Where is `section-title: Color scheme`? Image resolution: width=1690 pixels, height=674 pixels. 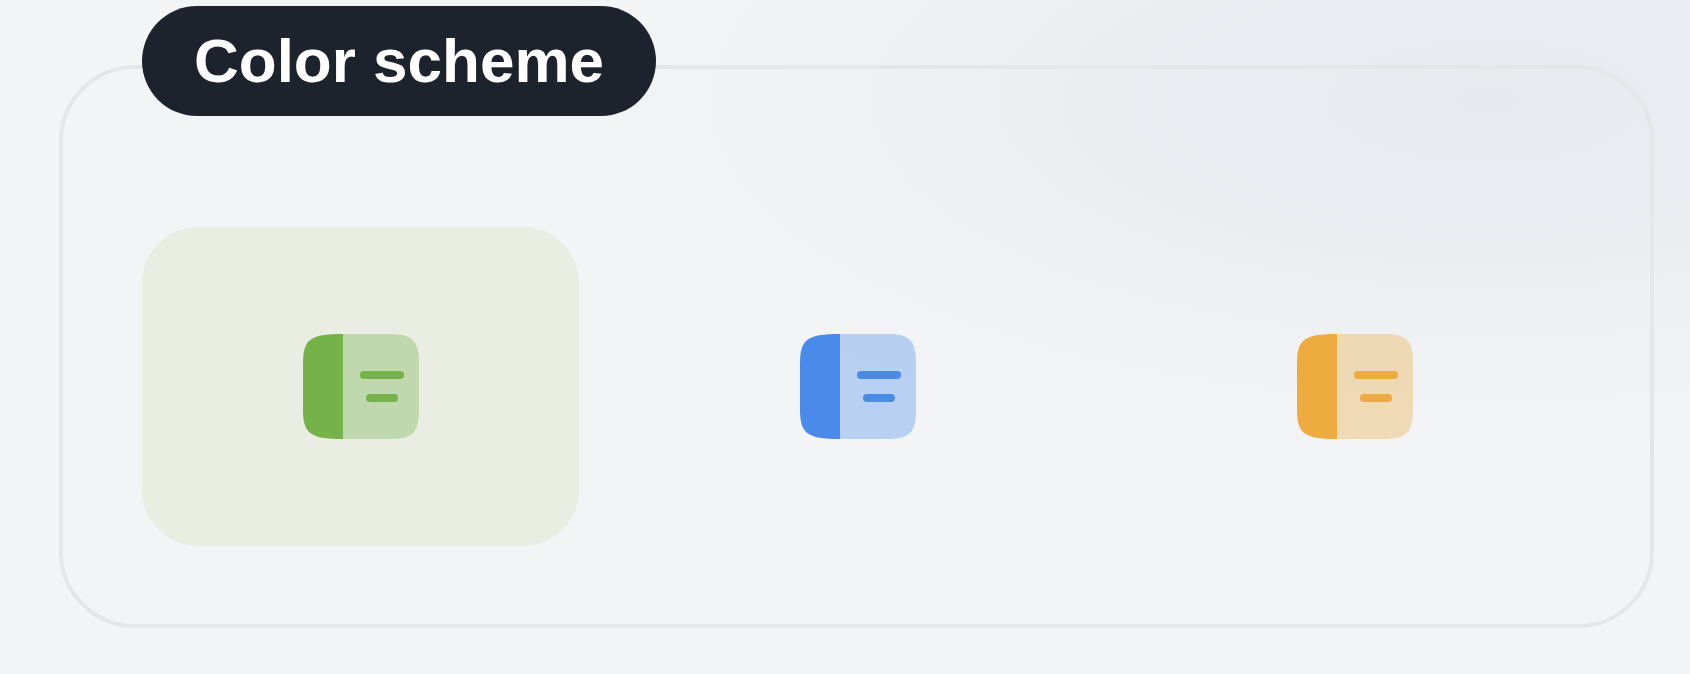
section-title: Color scheme is located at coordinates (399, 61).